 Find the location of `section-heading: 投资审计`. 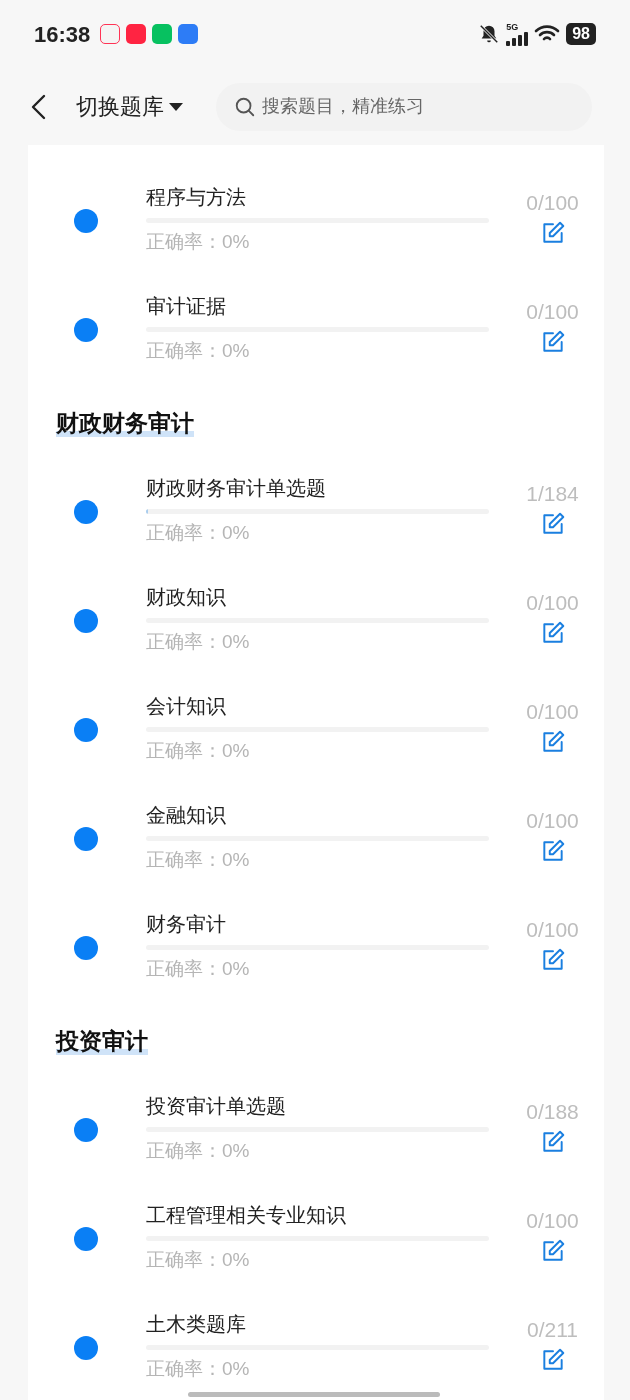

section-heading: 投资审计 is located at coordinates (102, 1040).